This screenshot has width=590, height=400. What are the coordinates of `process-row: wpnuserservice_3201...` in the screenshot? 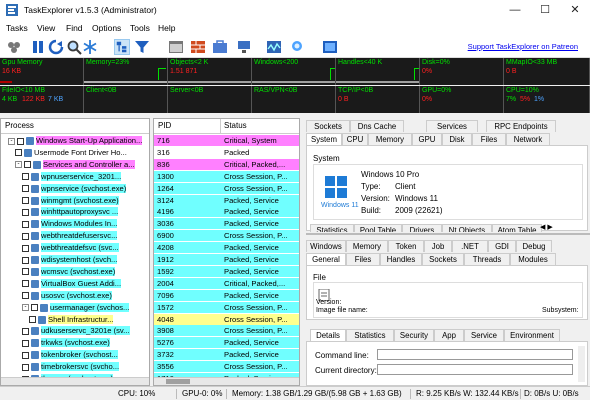 It's located at (75, 176).